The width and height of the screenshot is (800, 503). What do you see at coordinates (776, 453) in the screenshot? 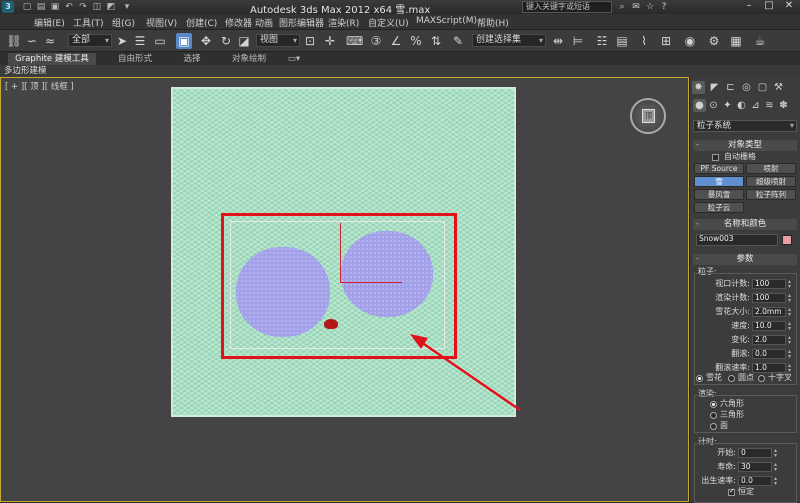
I see `start-spinner: ▴ ▾` at bounding box center [776, 453].